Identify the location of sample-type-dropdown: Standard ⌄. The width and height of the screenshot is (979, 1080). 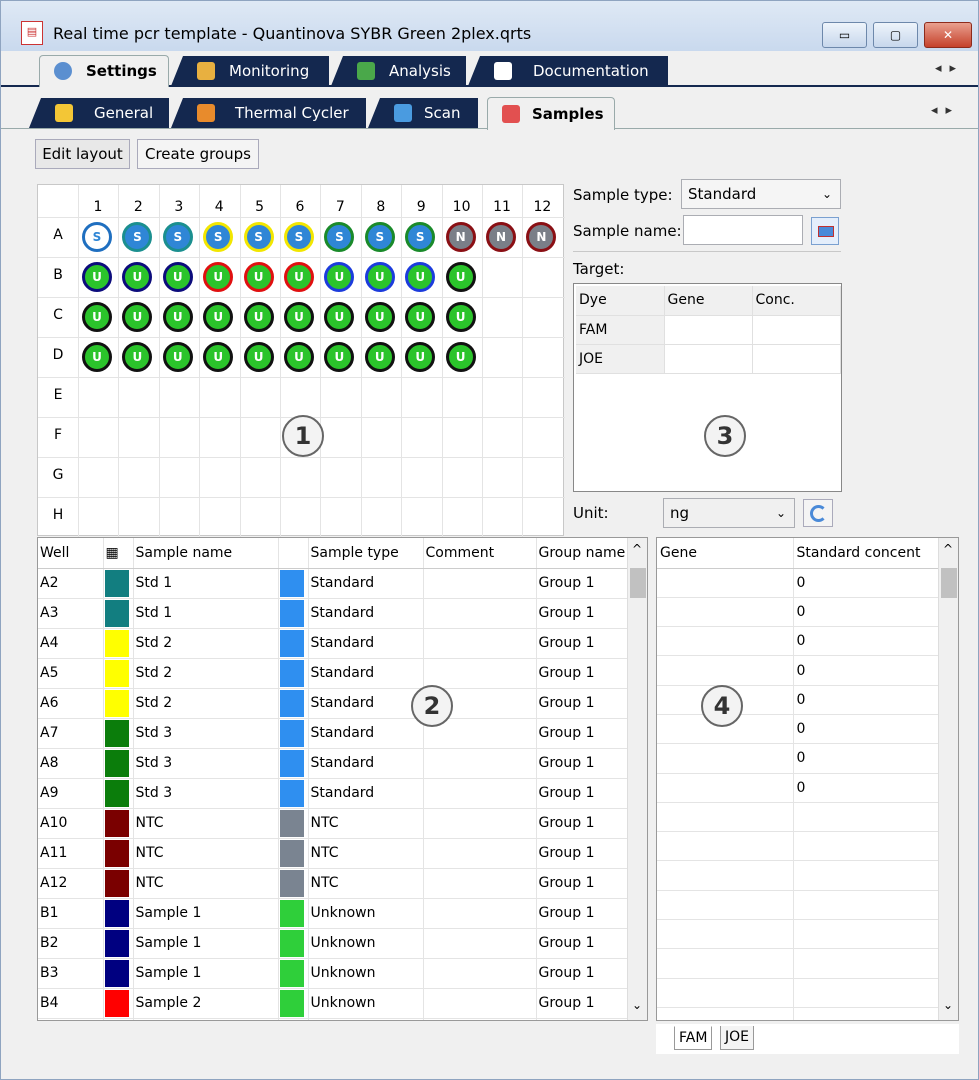
(761, 194).